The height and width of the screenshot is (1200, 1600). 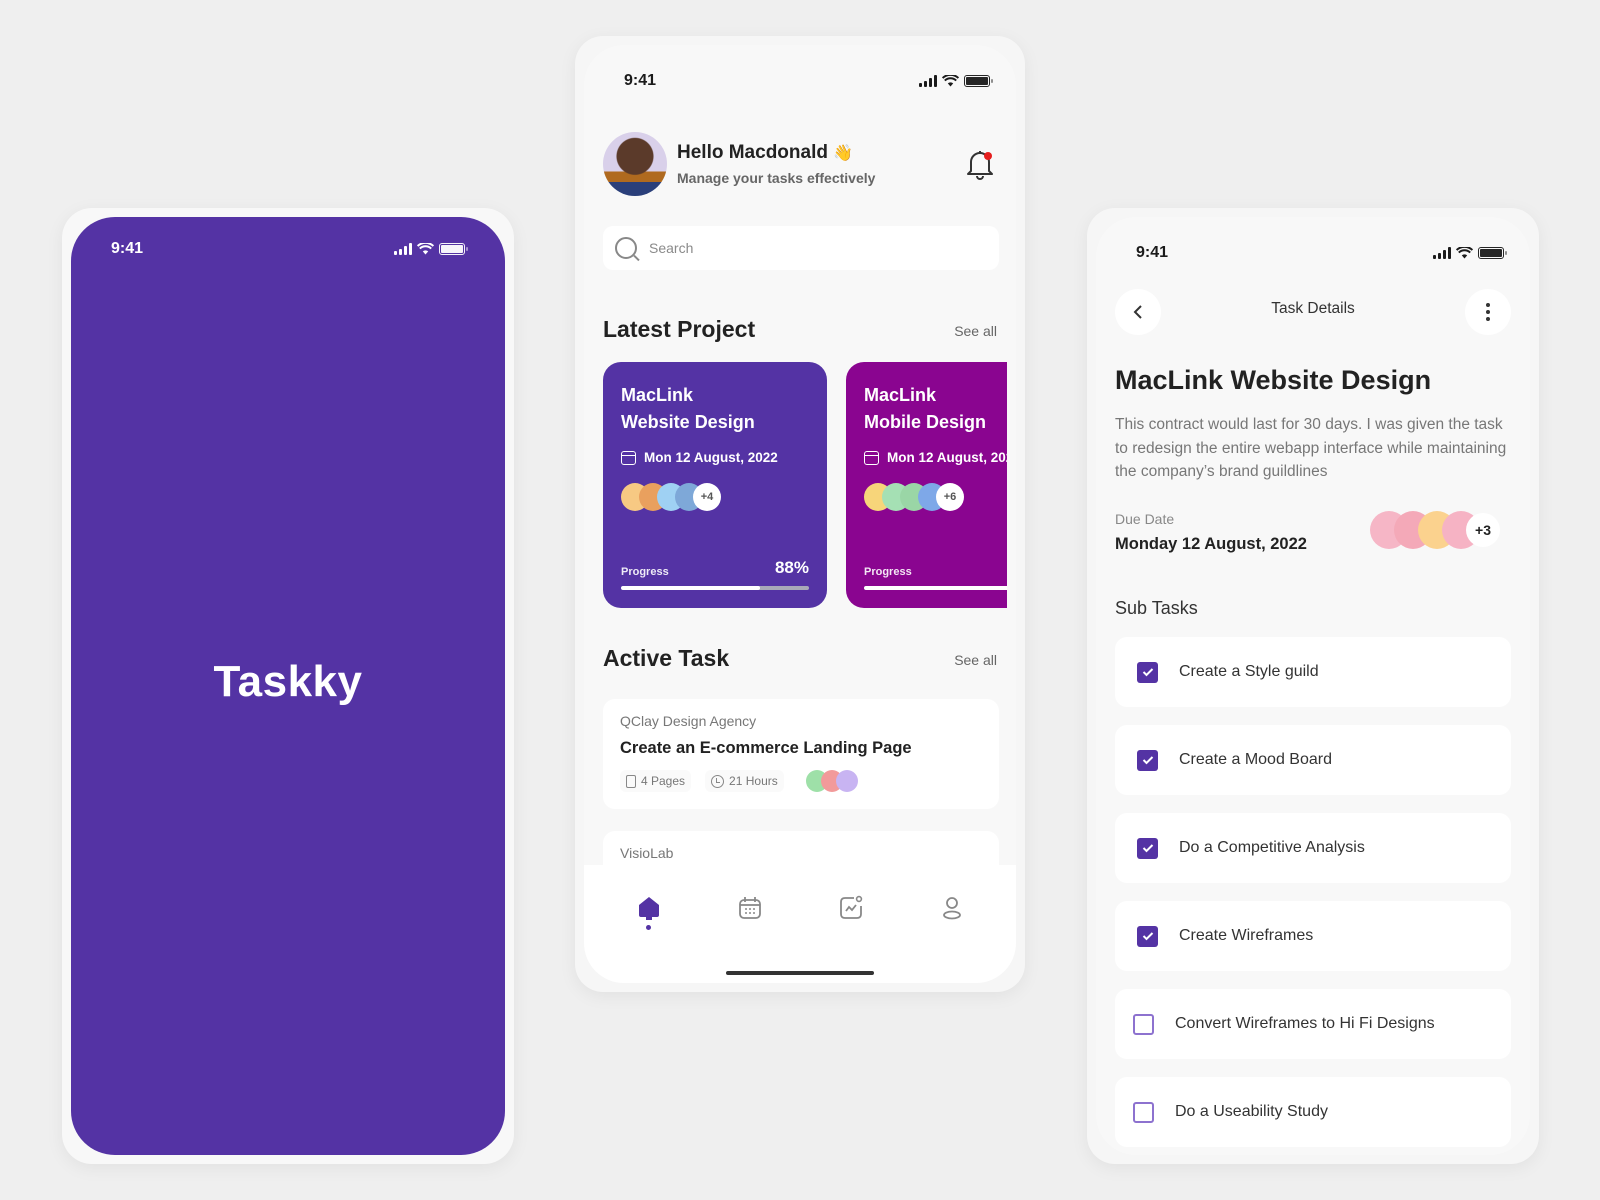 What do you see at coordinates (776, 178) in the screenshot?
I see `greeting-subtitle: Manage your tasks effectively` at bounding box center [776, 178].